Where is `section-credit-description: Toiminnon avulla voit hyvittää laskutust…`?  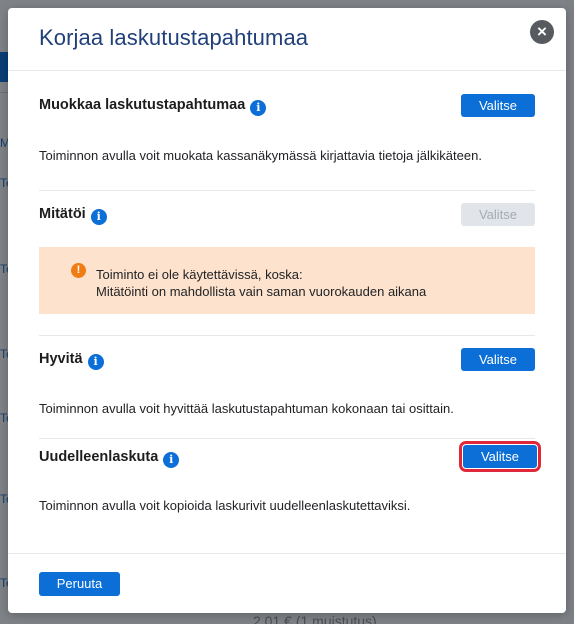
section-credit-description: Toiminnon avulla voit hyvittää laskutust… is located at coordinates (246, 408).